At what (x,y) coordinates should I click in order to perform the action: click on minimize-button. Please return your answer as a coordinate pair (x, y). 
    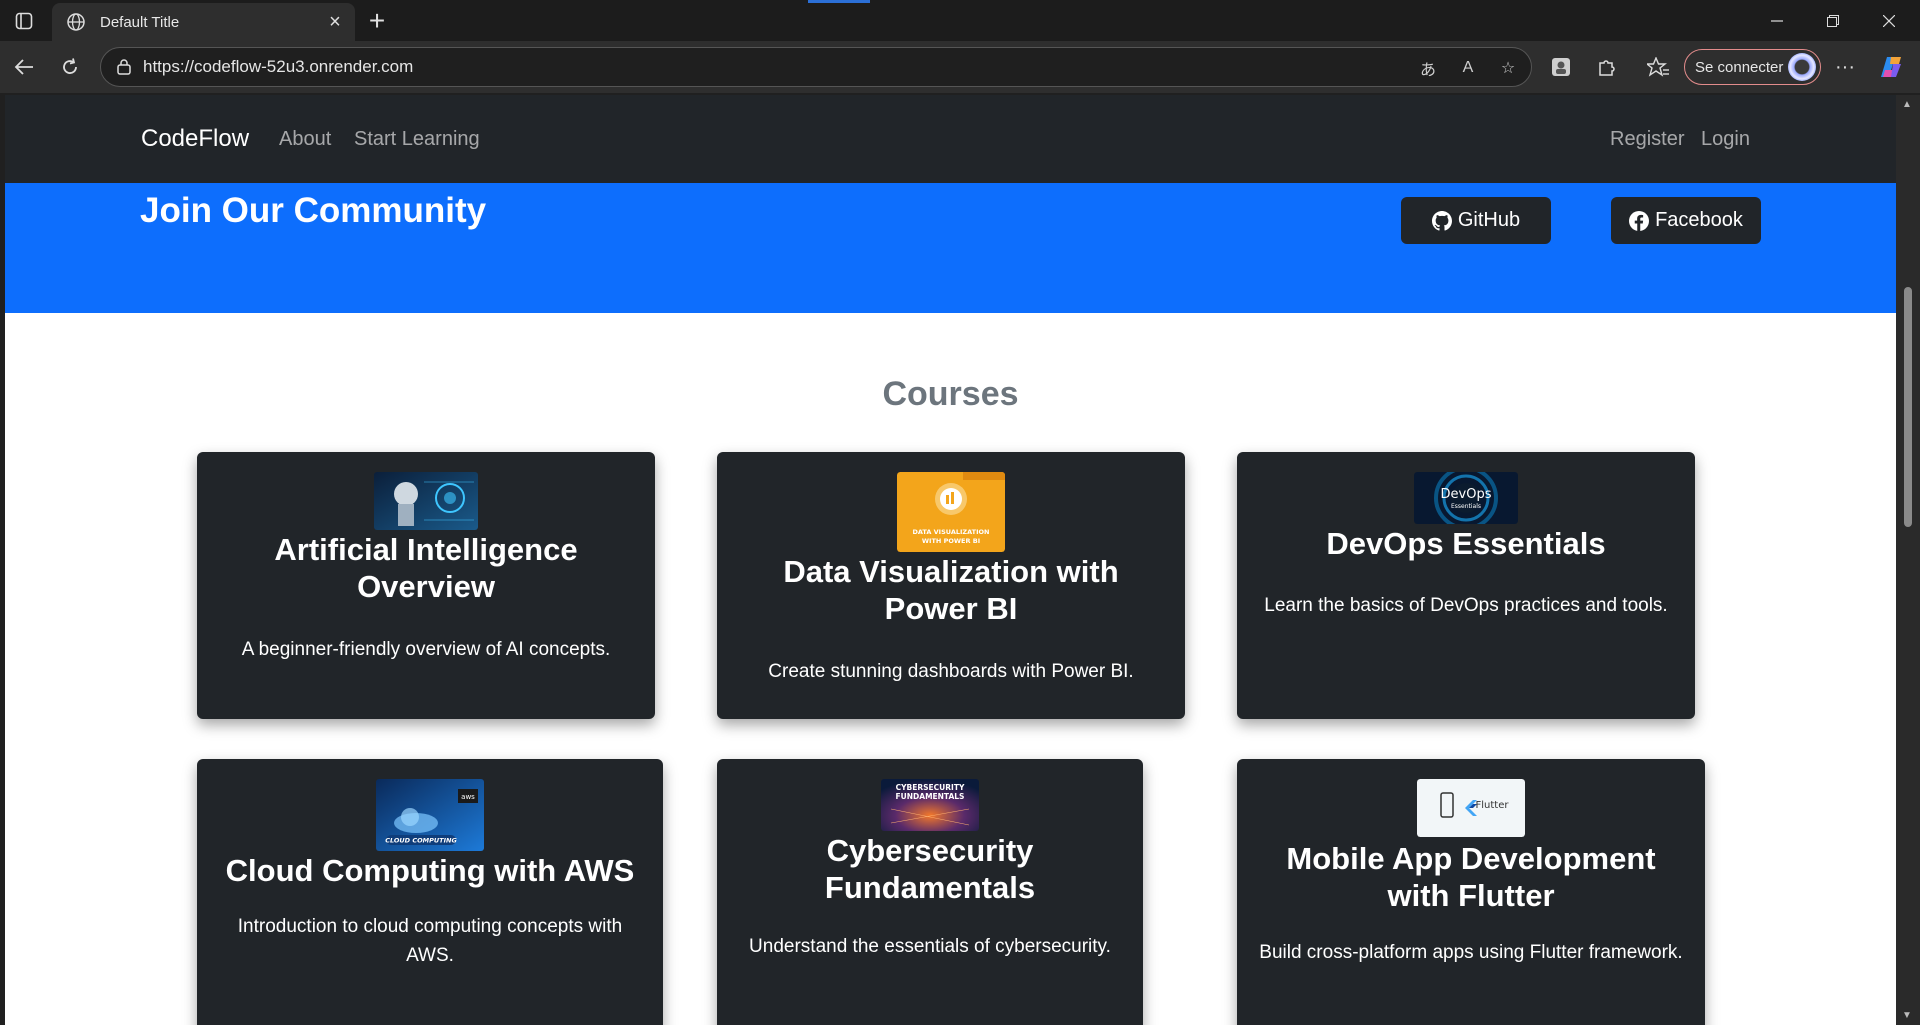
    Looking at the image, I should click on (1777, 20).